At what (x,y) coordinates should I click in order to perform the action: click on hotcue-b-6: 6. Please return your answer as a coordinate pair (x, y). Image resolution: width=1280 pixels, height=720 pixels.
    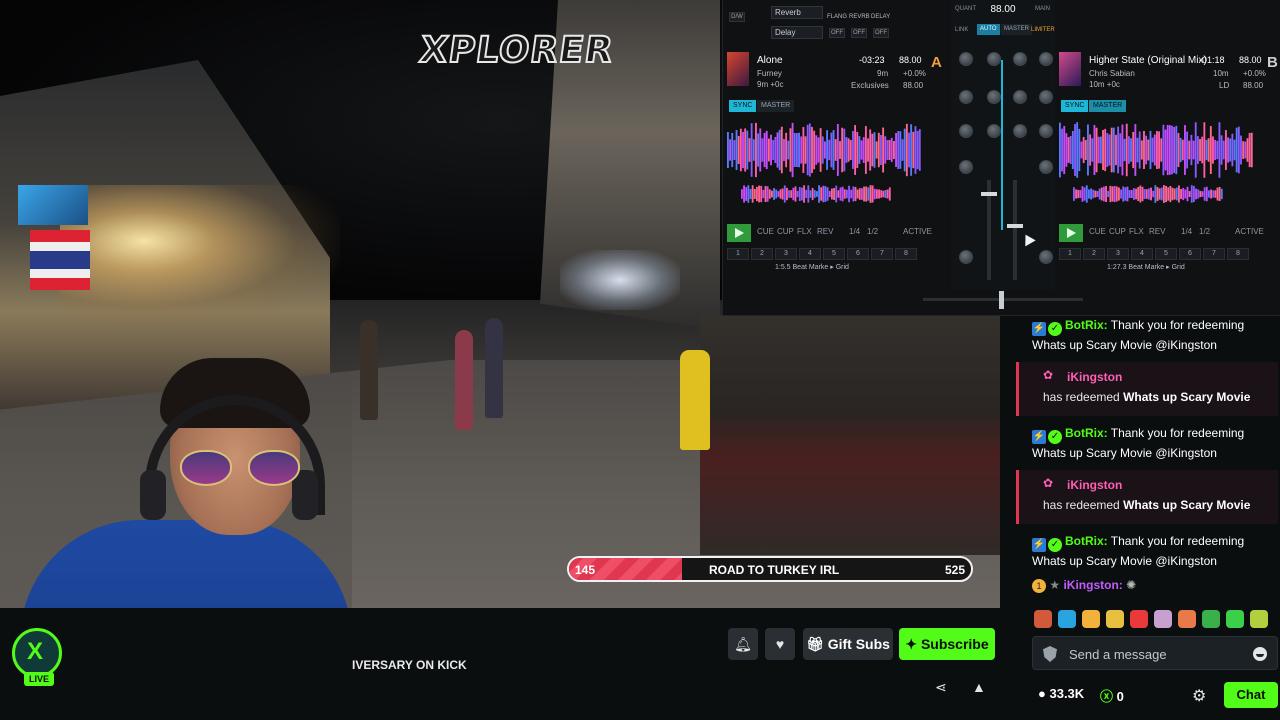
    Looking at the image, I should click on (1190, 254).